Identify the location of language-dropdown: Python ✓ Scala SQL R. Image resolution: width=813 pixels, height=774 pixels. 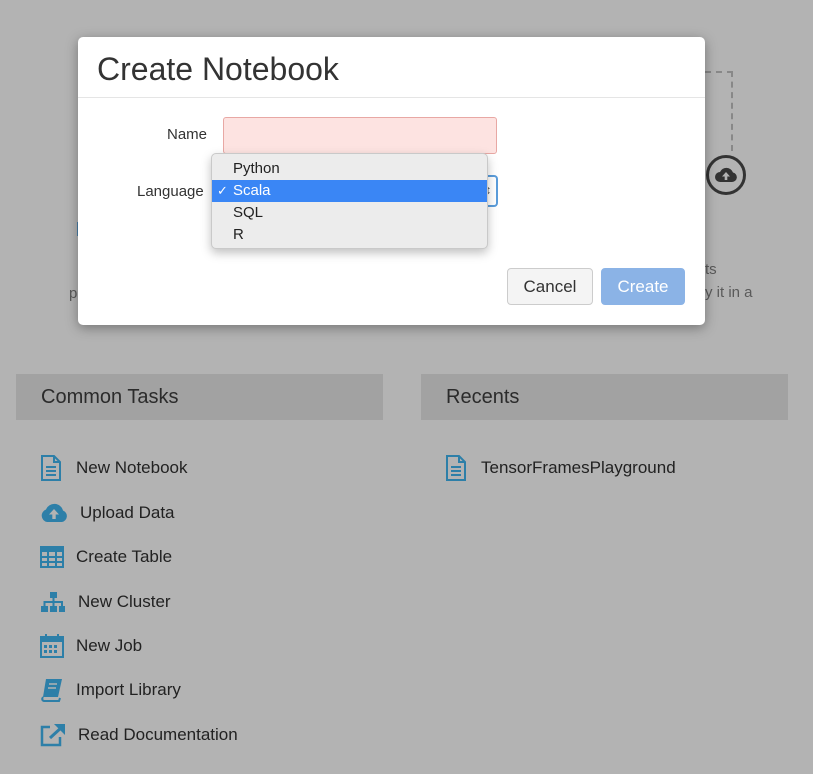
(349, 201).